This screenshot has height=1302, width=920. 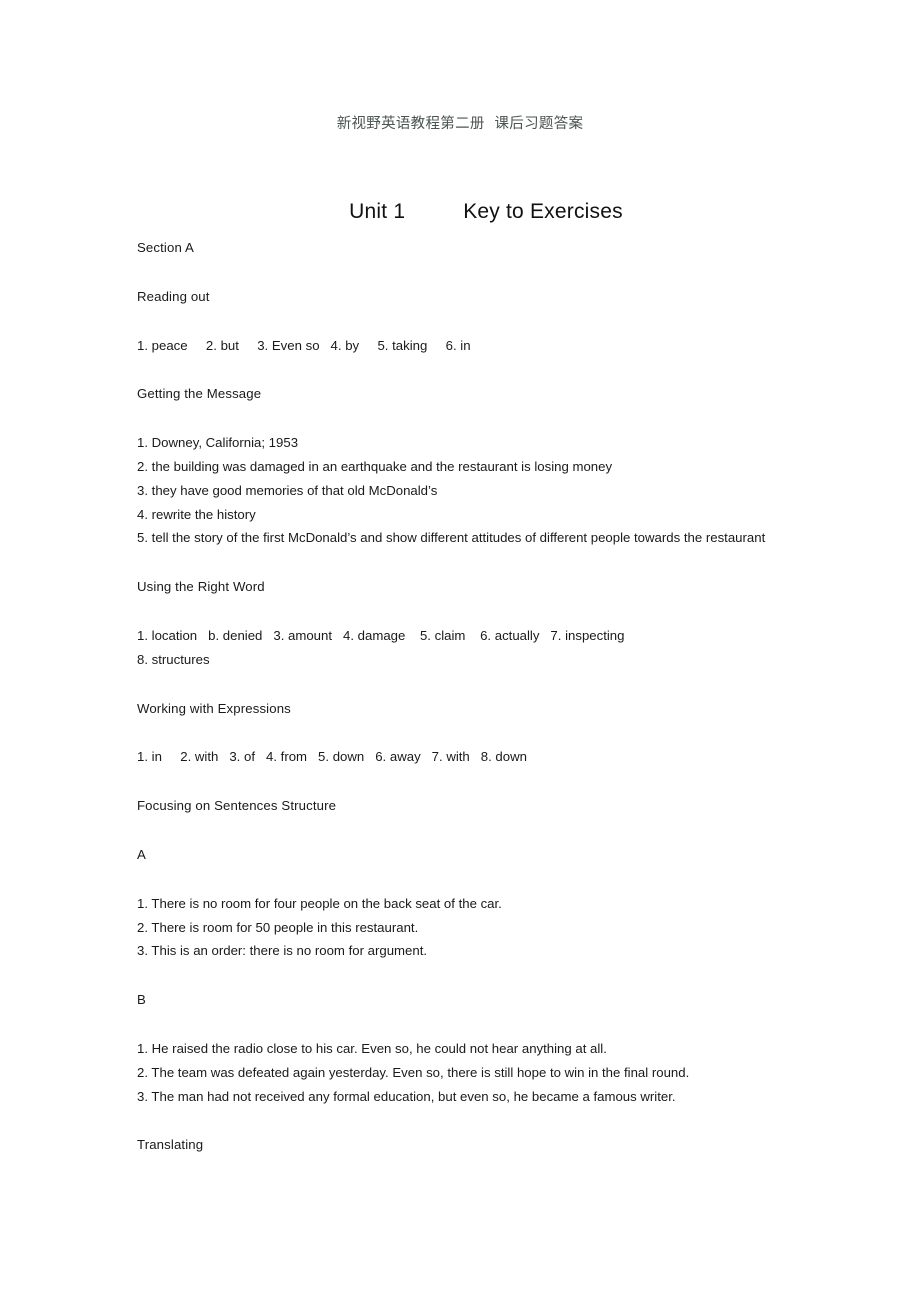 What do you see at coordinates (237, 806) in the screenshot?
I see `heading-focusing-on-sentences-structure: Focusing on Sentences Structure` at bounding box center [237, 806].